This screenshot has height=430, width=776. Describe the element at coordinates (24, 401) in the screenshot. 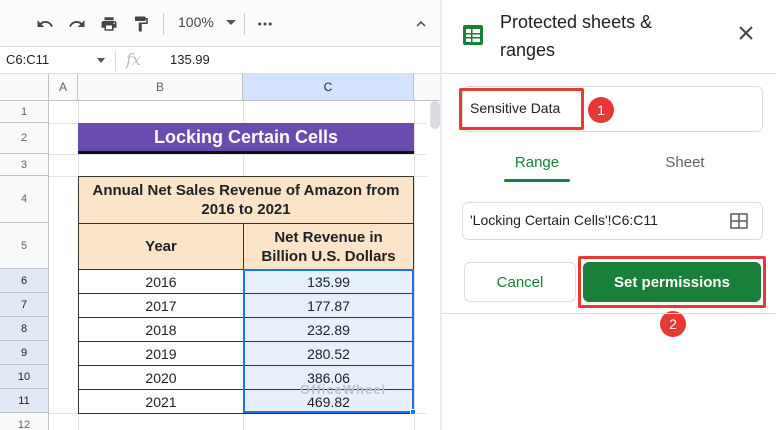

I see `row-header-11: 11` at that location.